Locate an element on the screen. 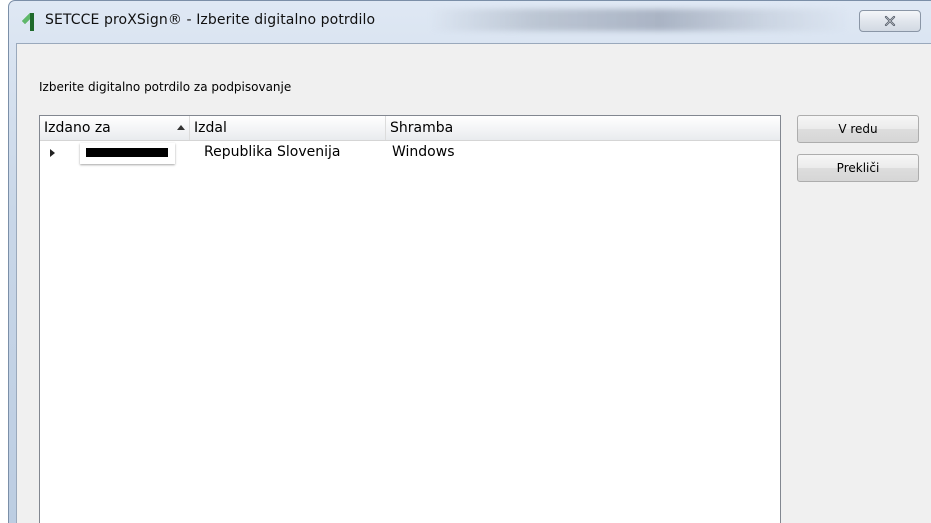 Image resolution: width=931 pixels, height=523 pixels. column-header-label: Izdal is located at coordinates (210, 128).